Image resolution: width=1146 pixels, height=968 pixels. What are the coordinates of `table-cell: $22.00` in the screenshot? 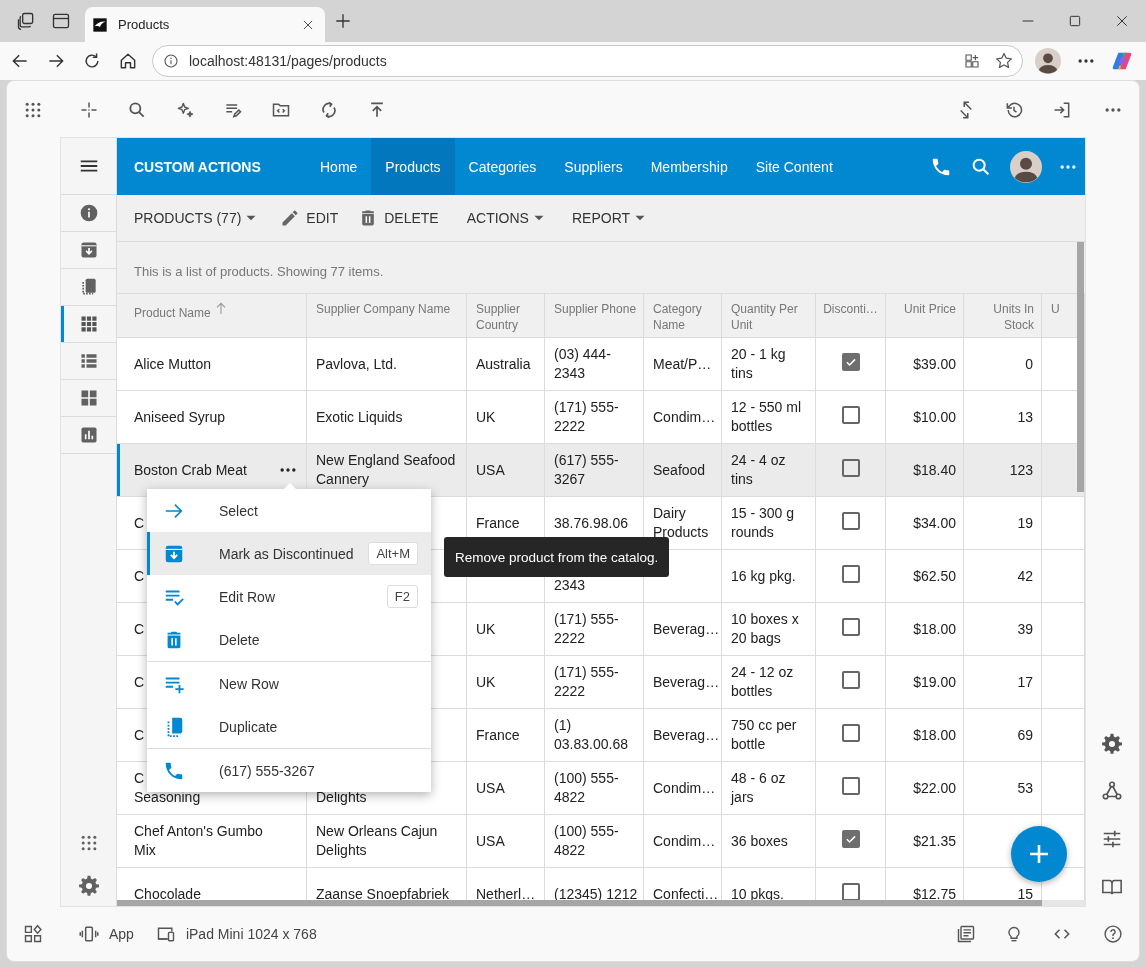 It's located at (925, 788).